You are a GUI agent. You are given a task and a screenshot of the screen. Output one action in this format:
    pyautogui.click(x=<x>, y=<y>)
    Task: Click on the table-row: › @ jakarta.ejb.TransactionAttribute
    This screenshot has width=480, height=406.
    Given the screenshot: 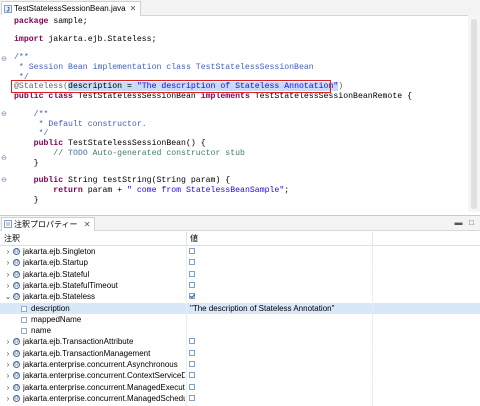 What is the action you would take?
    pyautogui.click(x=240, y=342)
    